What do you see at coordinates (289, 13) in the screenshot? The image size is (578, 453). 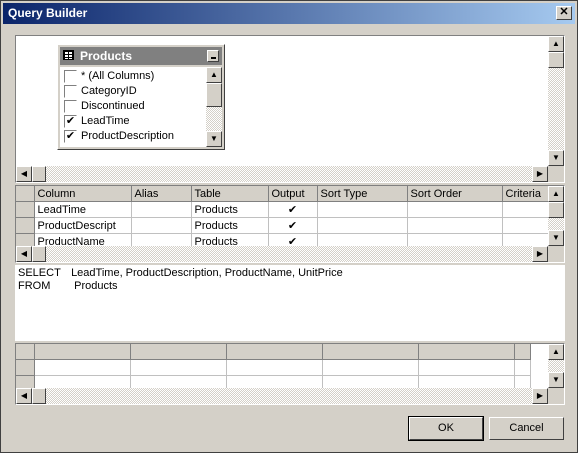 I see `title-bar: Query Builder ✕` at bounding box center [289, 13].